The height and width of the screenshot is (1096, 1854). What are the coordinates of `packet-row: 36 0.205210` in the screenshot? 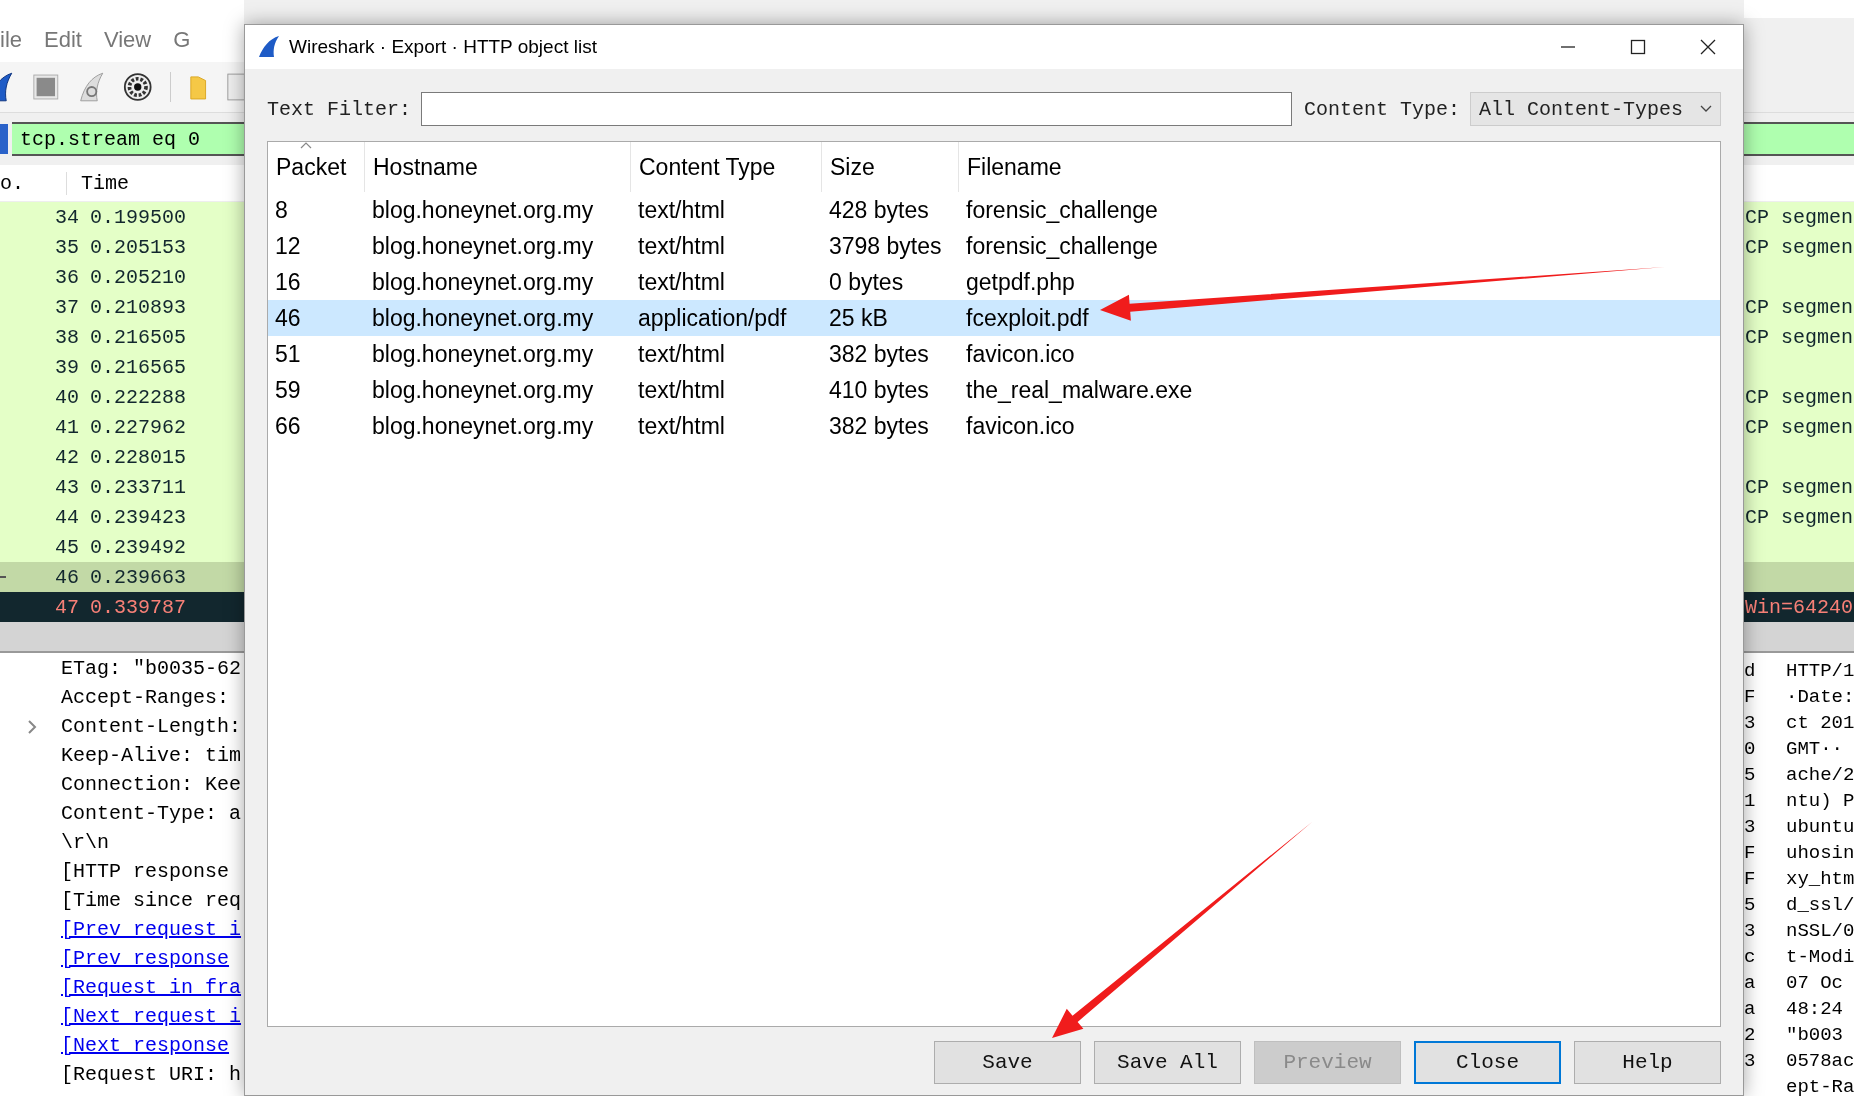 It's located at (122, 277).